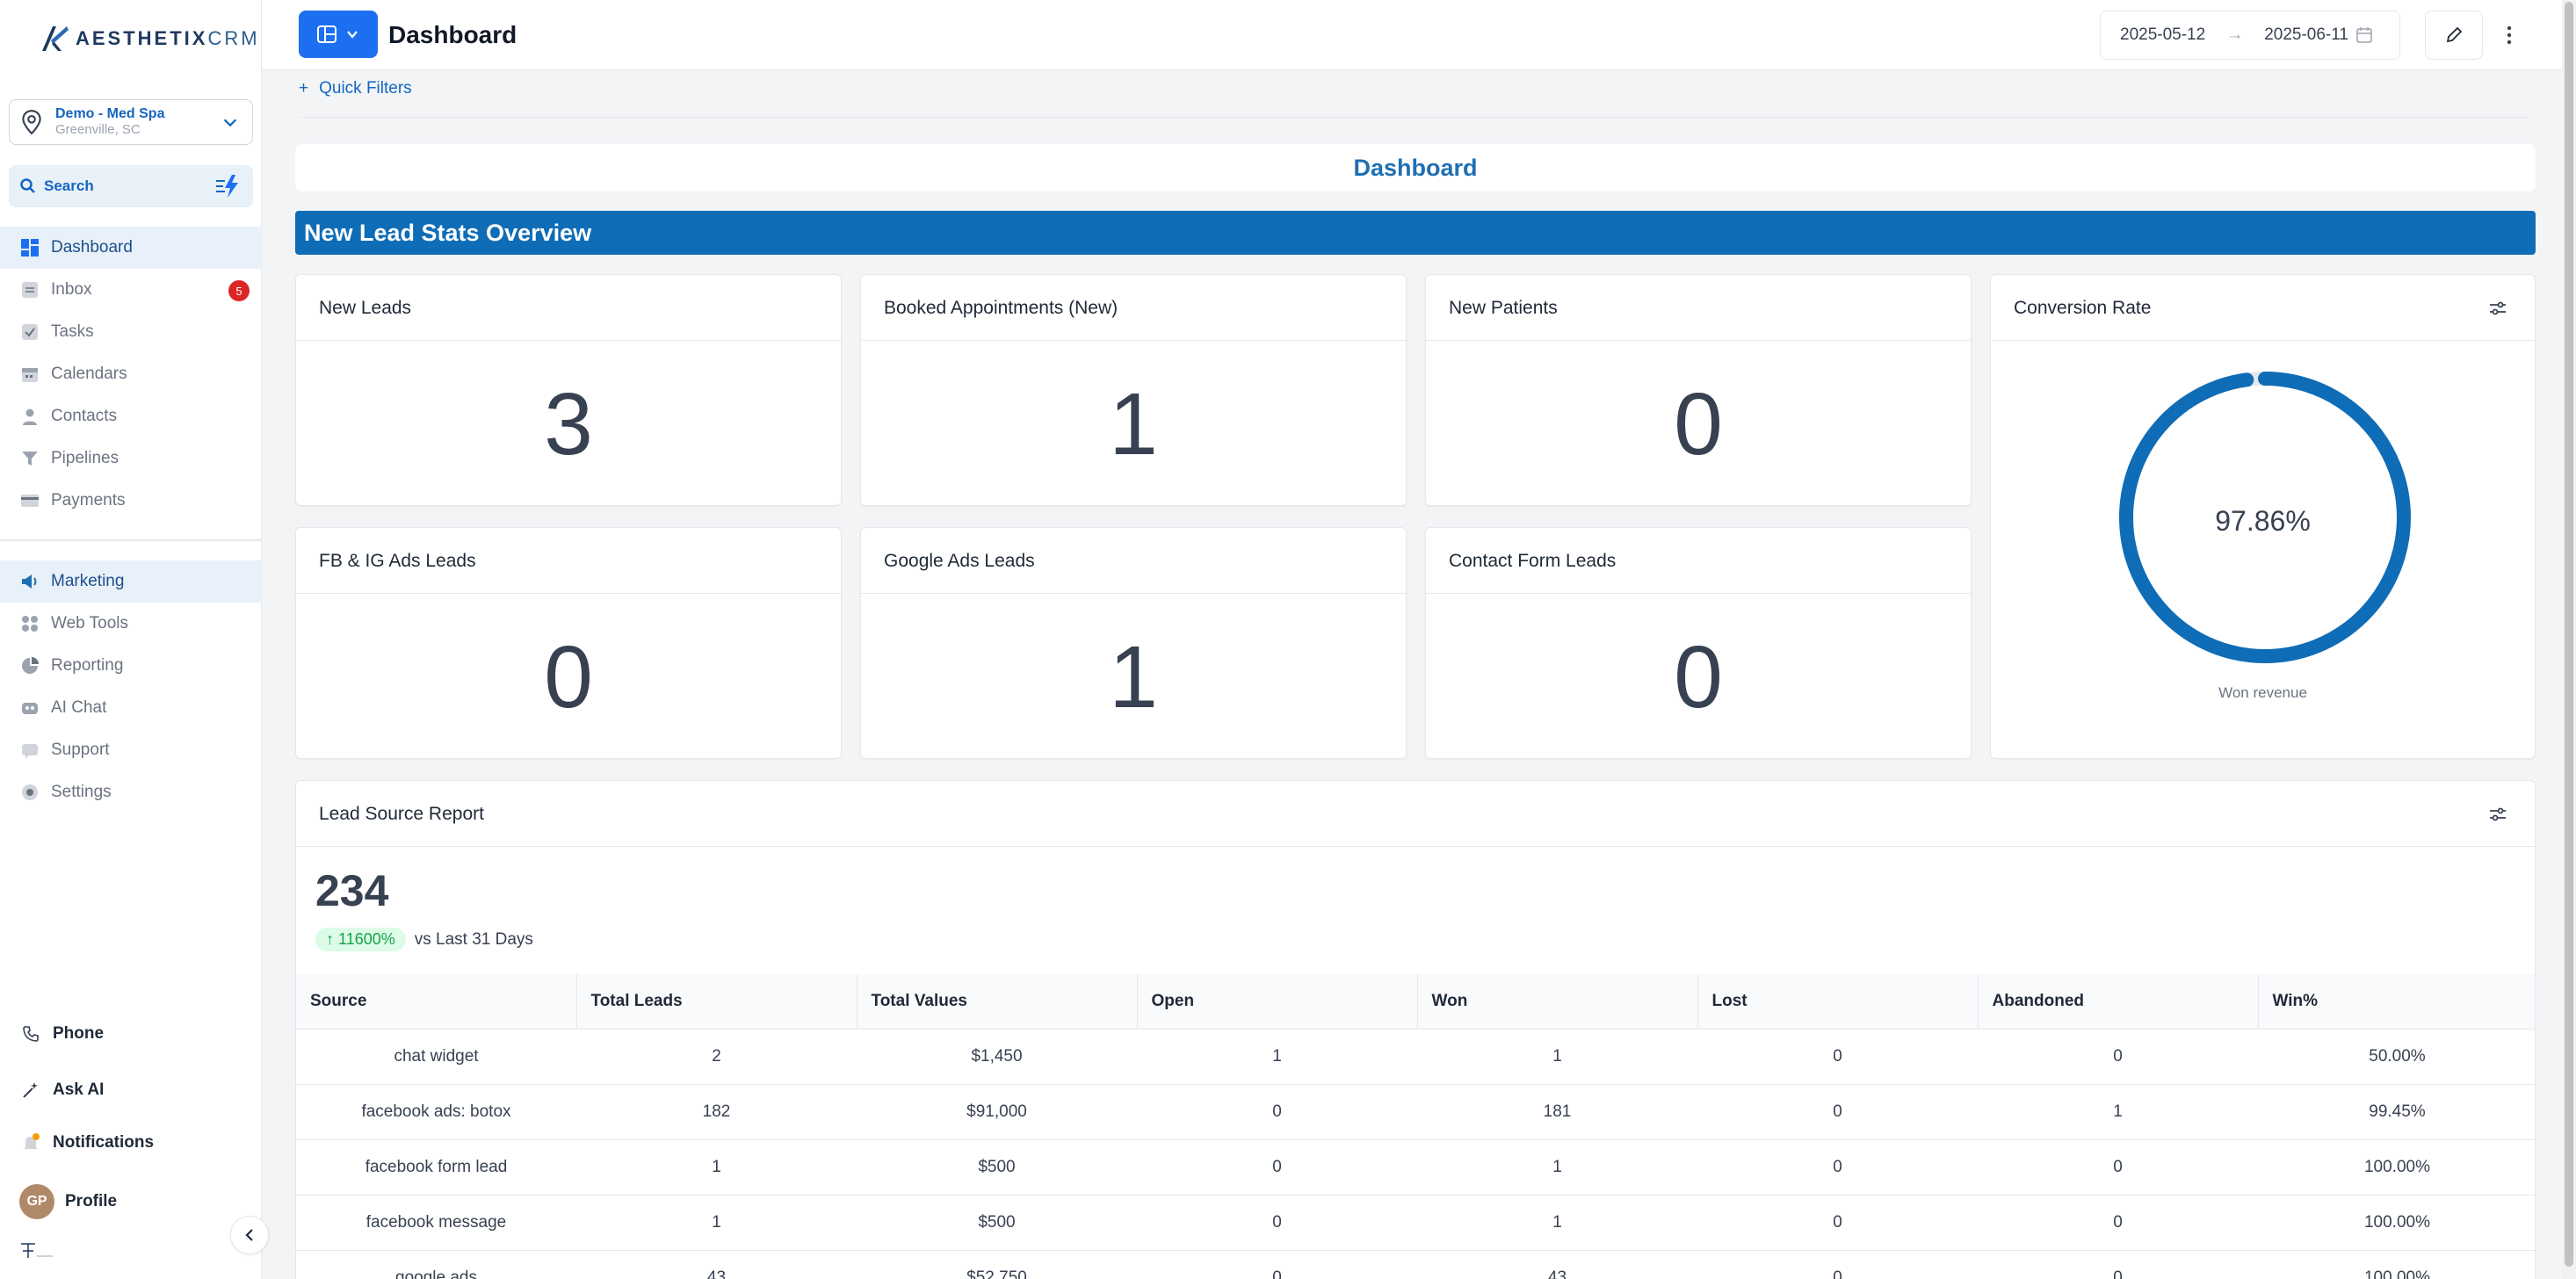 Image resolution: width=2576 pixels, height=1279 pixels. Describe the element at coordinates (27, 185) in the screenshot. I see `search-icon` at that location.